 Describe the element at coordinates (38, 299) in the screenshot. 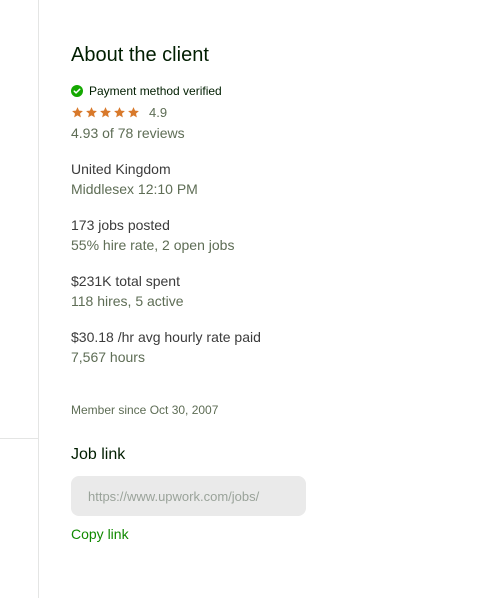

I see `vertical-divider` at that location.